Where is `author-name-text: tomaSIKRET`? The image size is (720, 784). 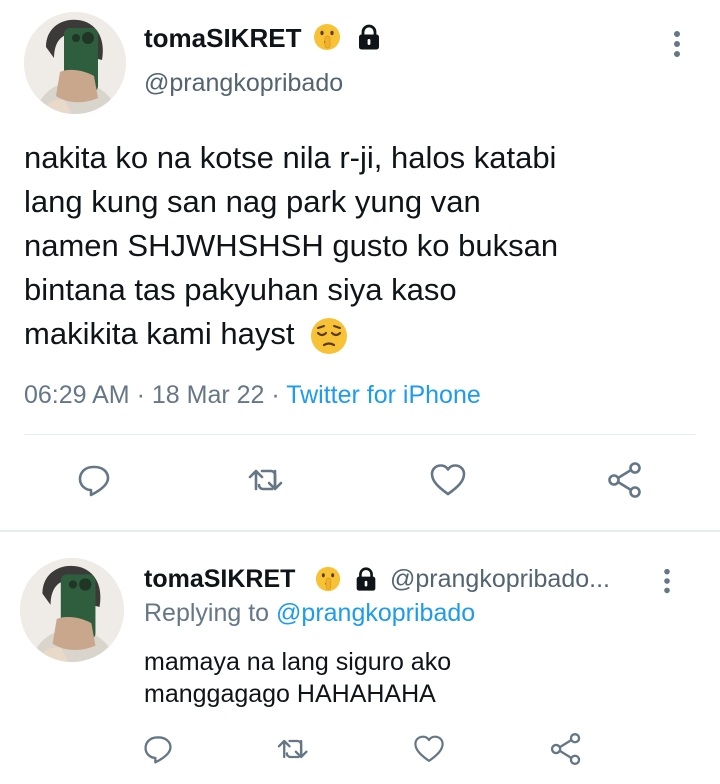
author-name-text: tomaSIKRET is located at coordinates (222, 38).